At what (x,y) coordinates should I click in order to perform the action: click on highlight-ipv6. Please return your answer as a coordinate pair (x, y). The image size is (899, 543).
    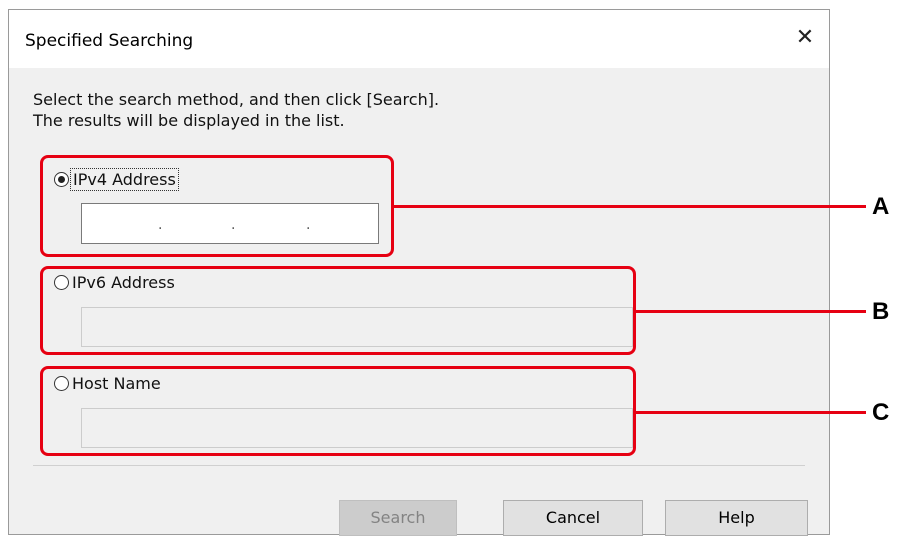
    Looking at the image, I should click on (338, 310).